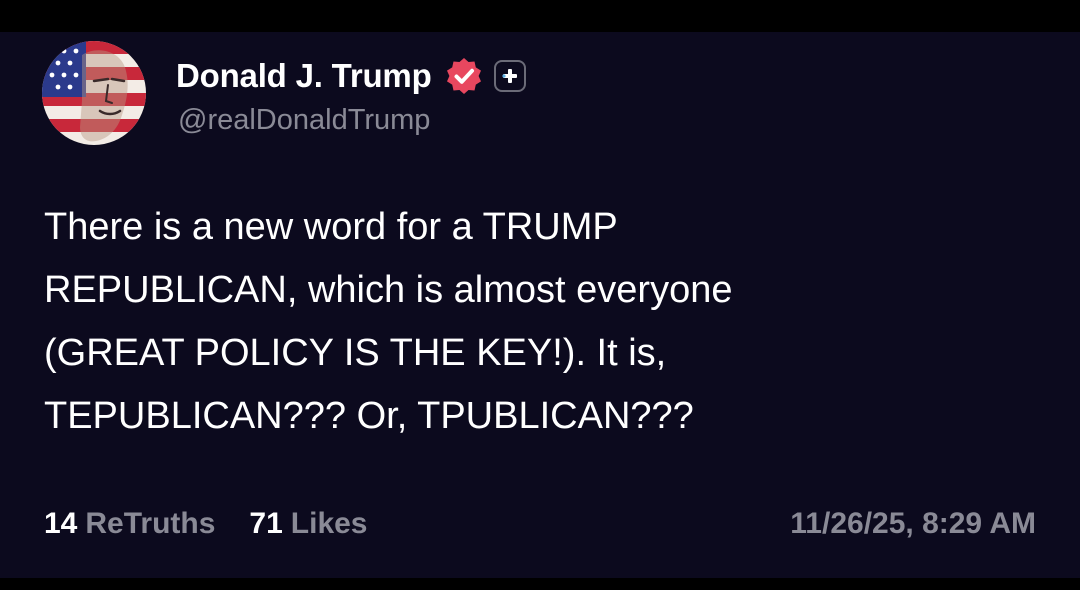  I want to click on retruths-count: 14, so click(61, 523).